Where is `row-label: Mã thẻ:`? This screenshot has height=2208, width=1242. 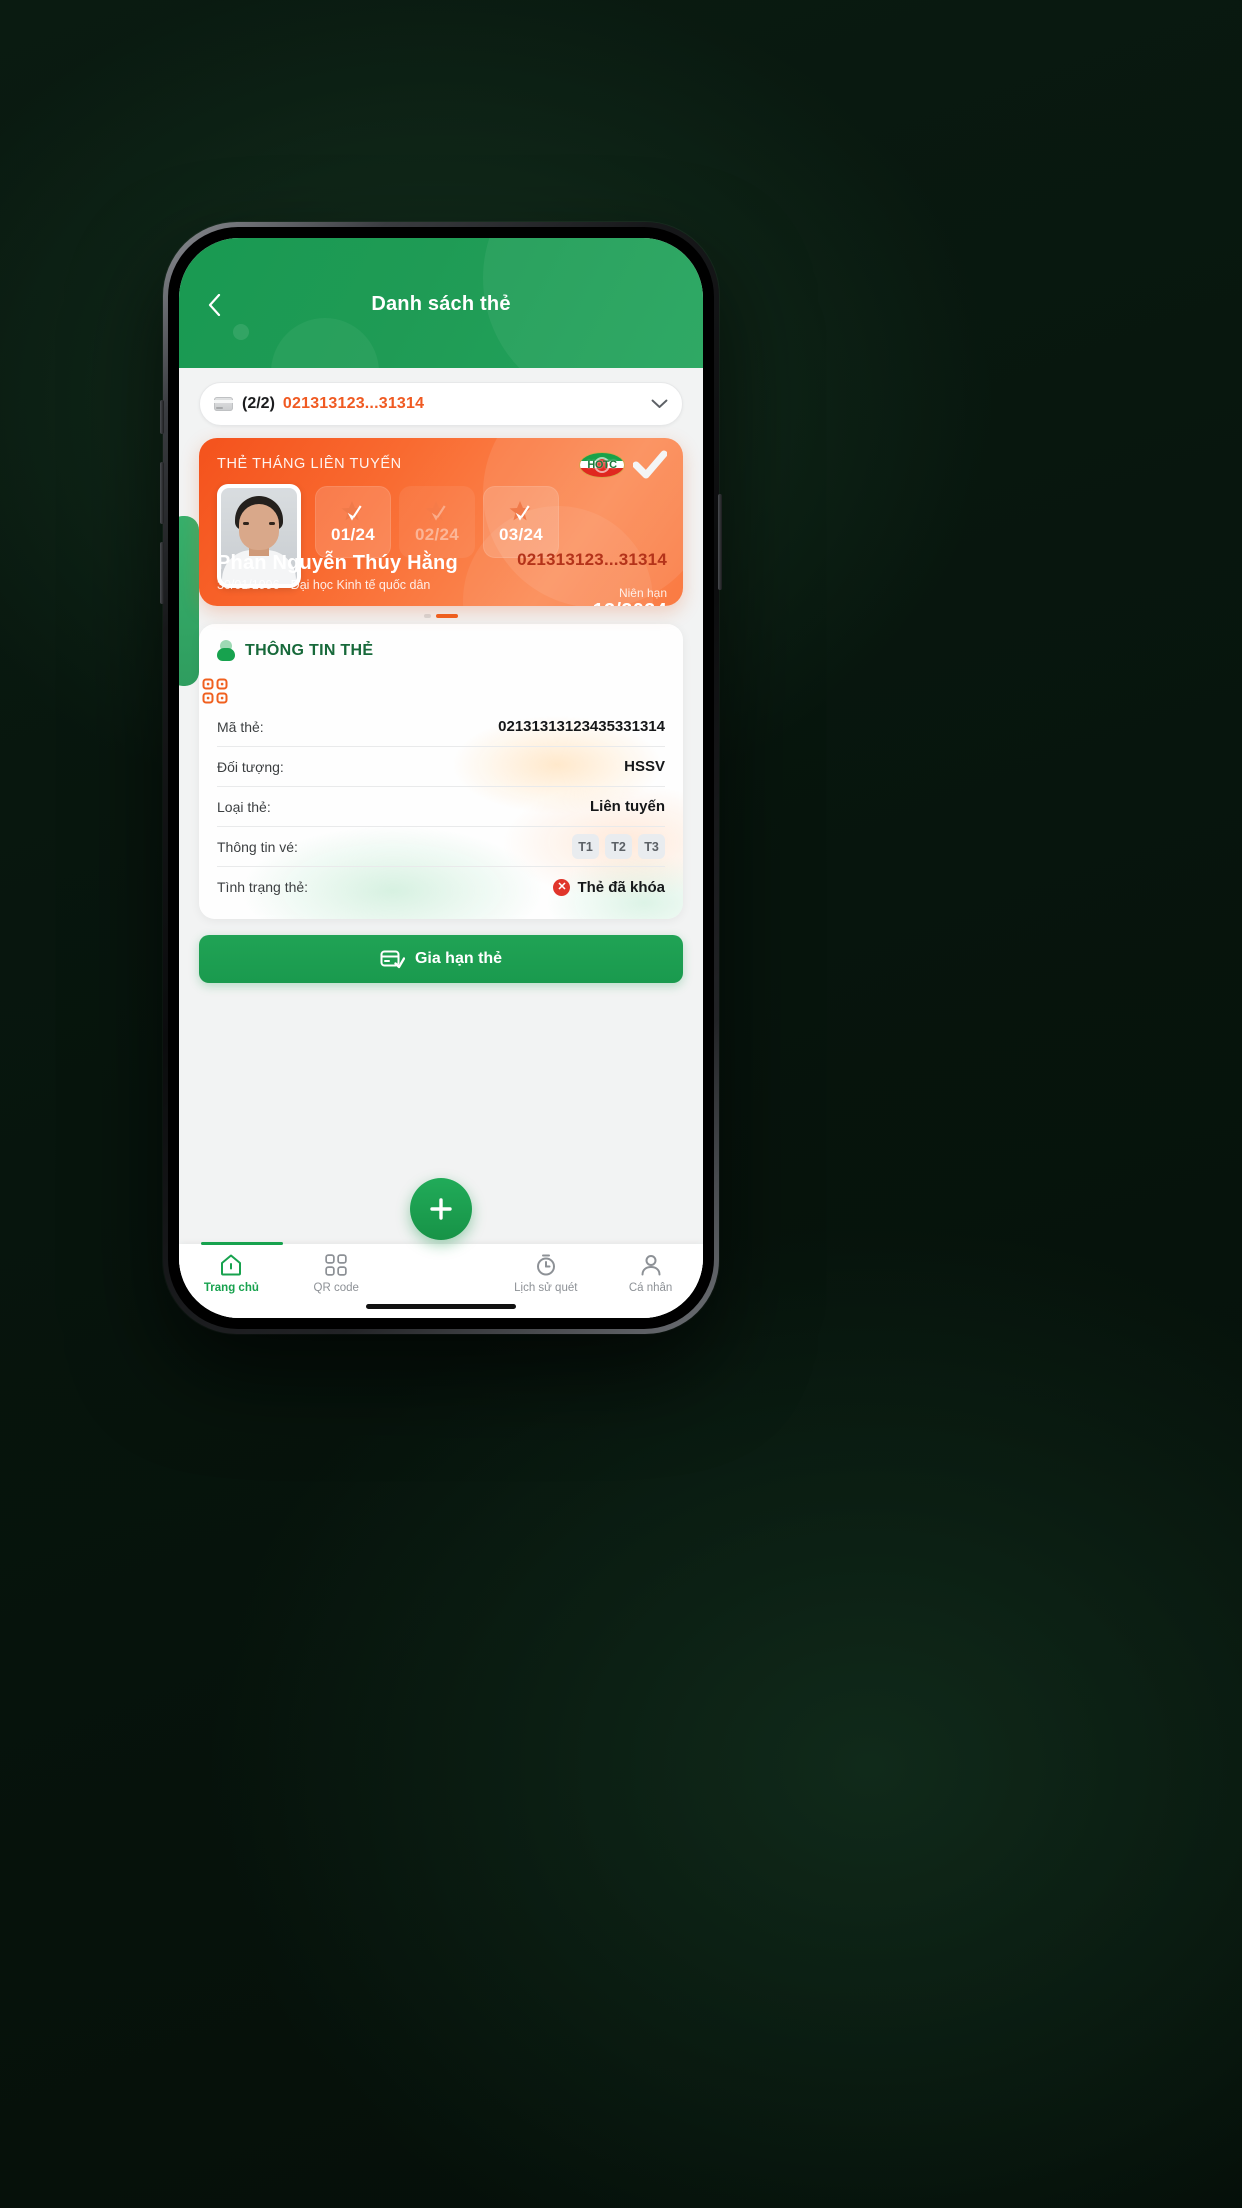 row-label: Mã thẻ: is located at coordinates (240, 726).